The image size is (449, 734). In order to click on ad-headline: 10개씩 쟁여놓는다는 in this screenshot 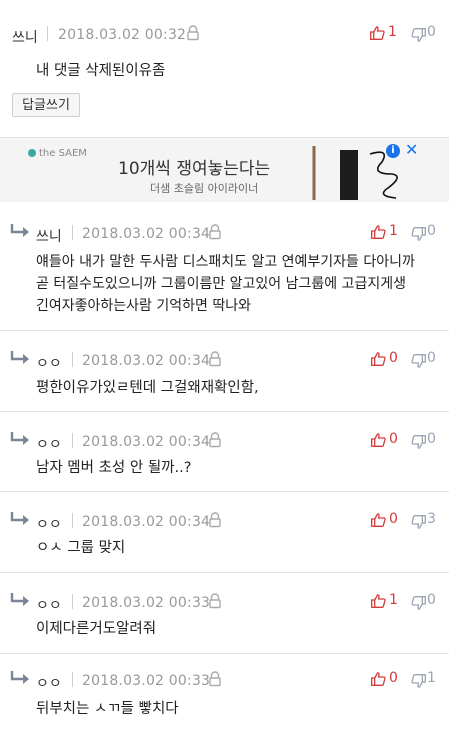, I will do `click(194, 169)`.